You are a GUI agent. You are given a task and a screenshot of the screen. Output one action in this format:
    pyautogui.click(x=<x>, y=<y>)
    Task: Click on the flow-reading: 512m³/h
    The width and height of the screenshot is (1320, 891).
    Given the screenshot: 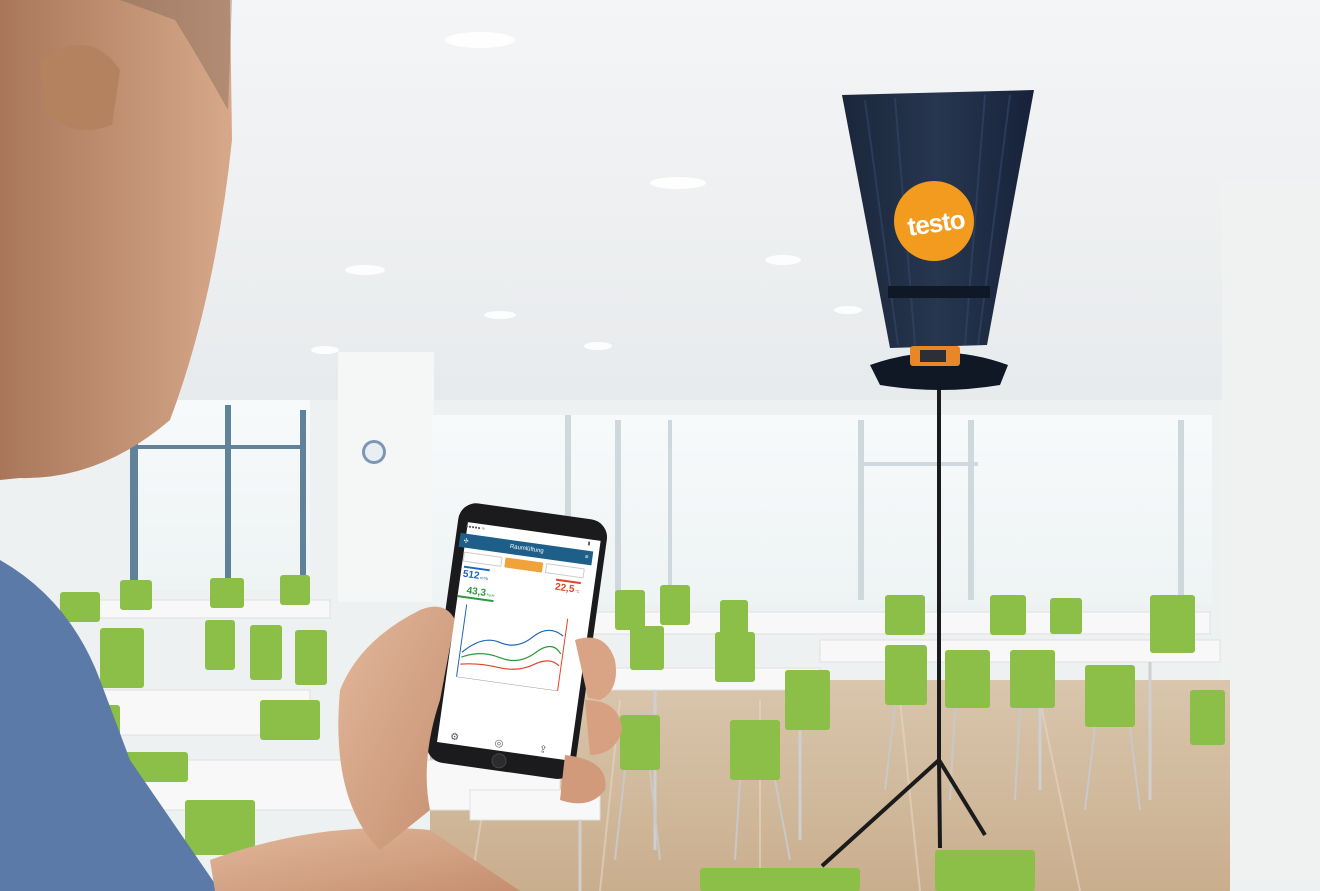 What is the action you would take?
    pyautogui.click(x=476, y=574)
    